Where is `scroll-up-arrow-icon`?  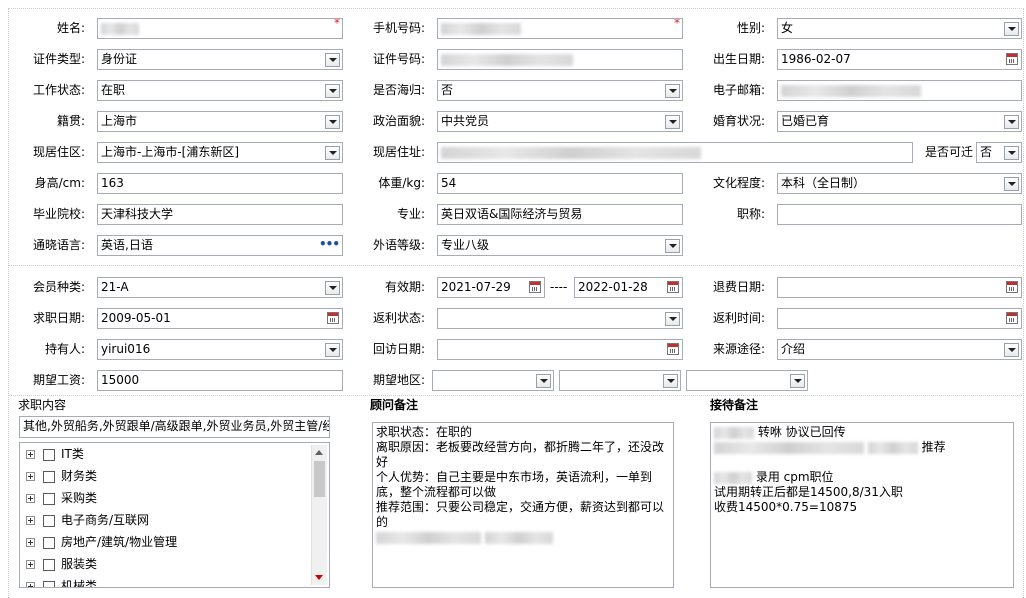 scroll-up-arrow-icon is located at coordinates (319, 452).